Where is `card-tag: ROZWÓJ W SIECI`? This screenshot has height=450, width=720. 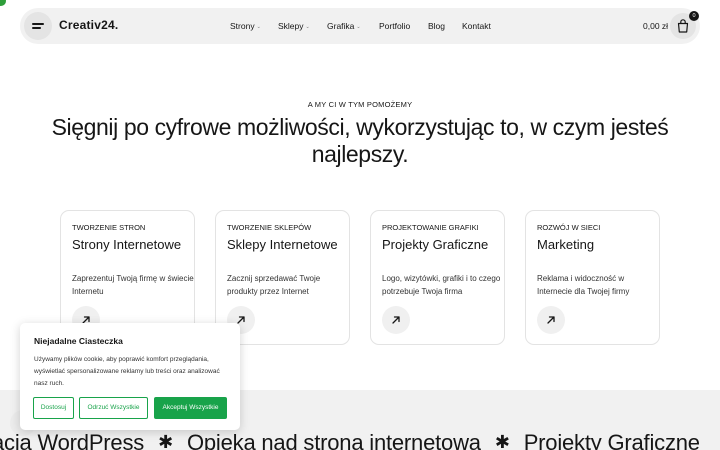 card-tag: ROZWÓJ W SIECI is located at coordinates (569, 227).